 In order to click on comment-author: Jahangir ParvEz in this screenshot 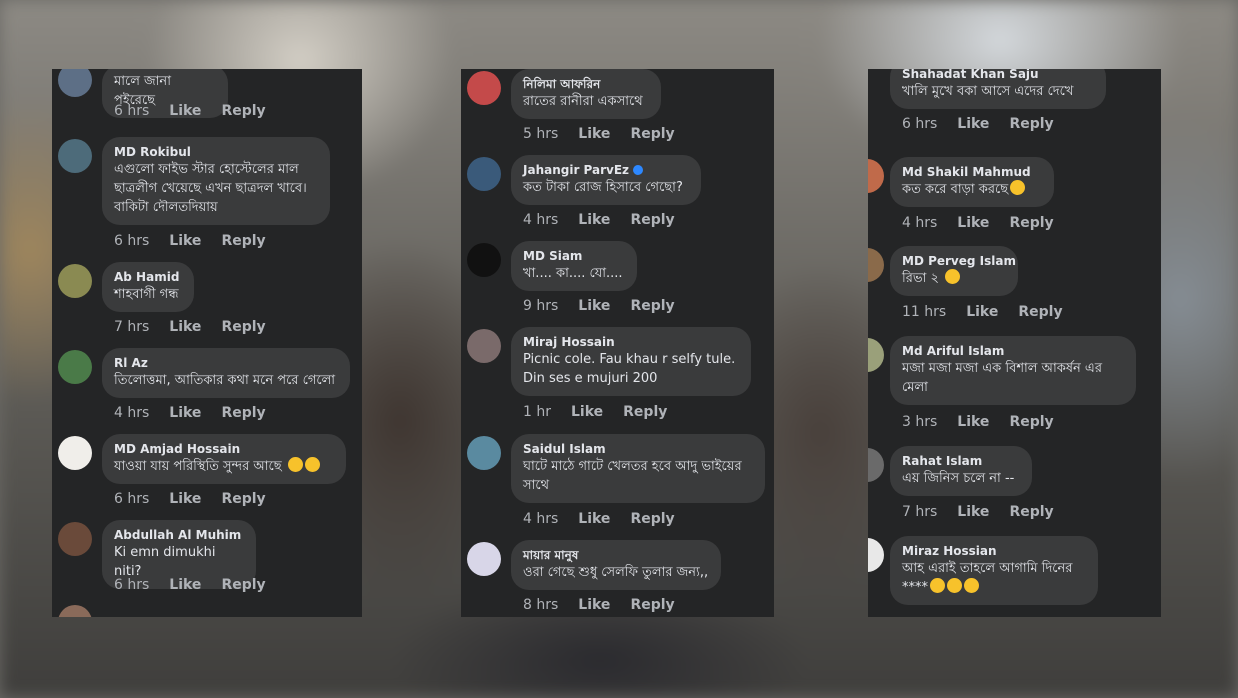, I will do `click(576, 170)`.